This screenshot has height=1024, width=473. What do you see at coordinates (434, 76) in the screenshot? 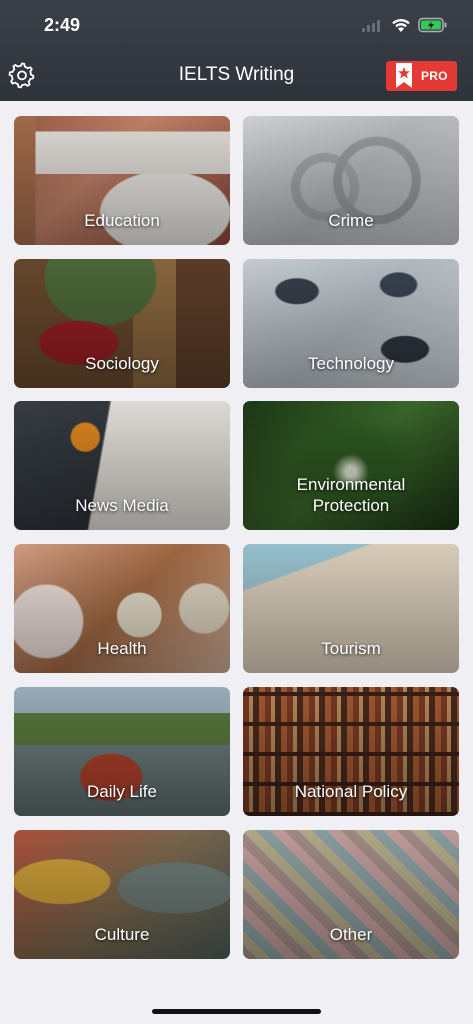
I see `pro-label: PRO` at bounding box center [434, 76].